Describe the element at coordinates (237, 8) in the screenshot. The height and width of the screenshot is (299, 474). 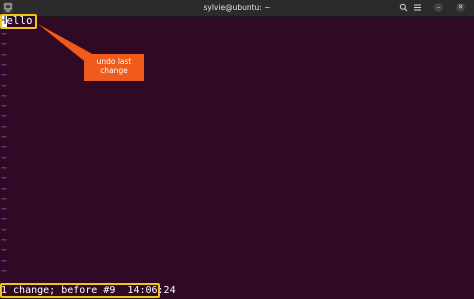
I see `title-bar: sylvie@ubuntu: ~ – ✕` at that location.